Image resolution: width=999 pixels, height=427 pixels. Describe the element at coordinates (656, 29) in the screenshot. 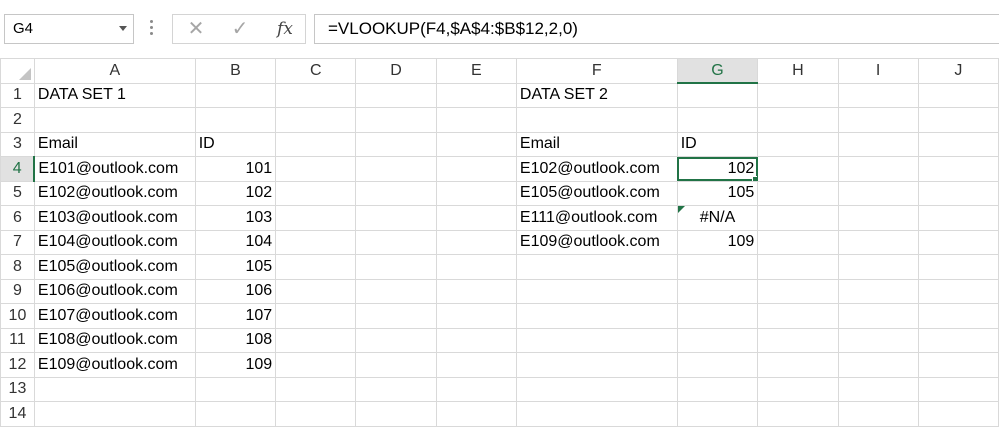

I see `formula-input: =VLOOKUP(F4,$A$4:$B$12,2,0)` at that location.